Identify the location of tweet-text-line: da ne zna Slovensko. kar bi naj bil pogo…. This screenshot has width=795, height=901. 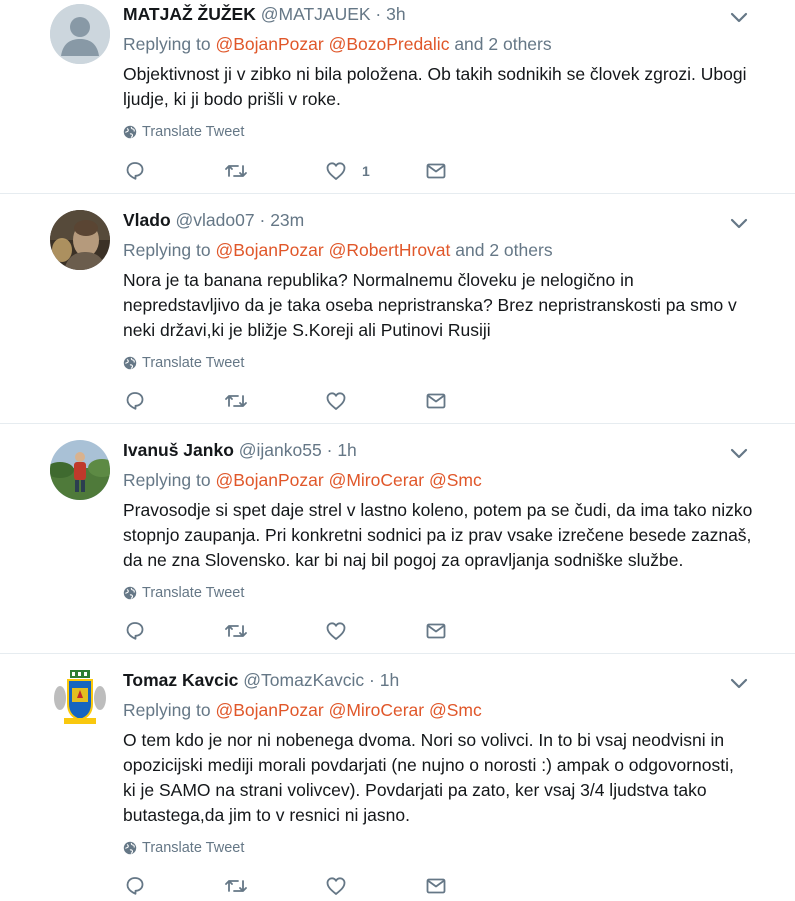
(403, 560).